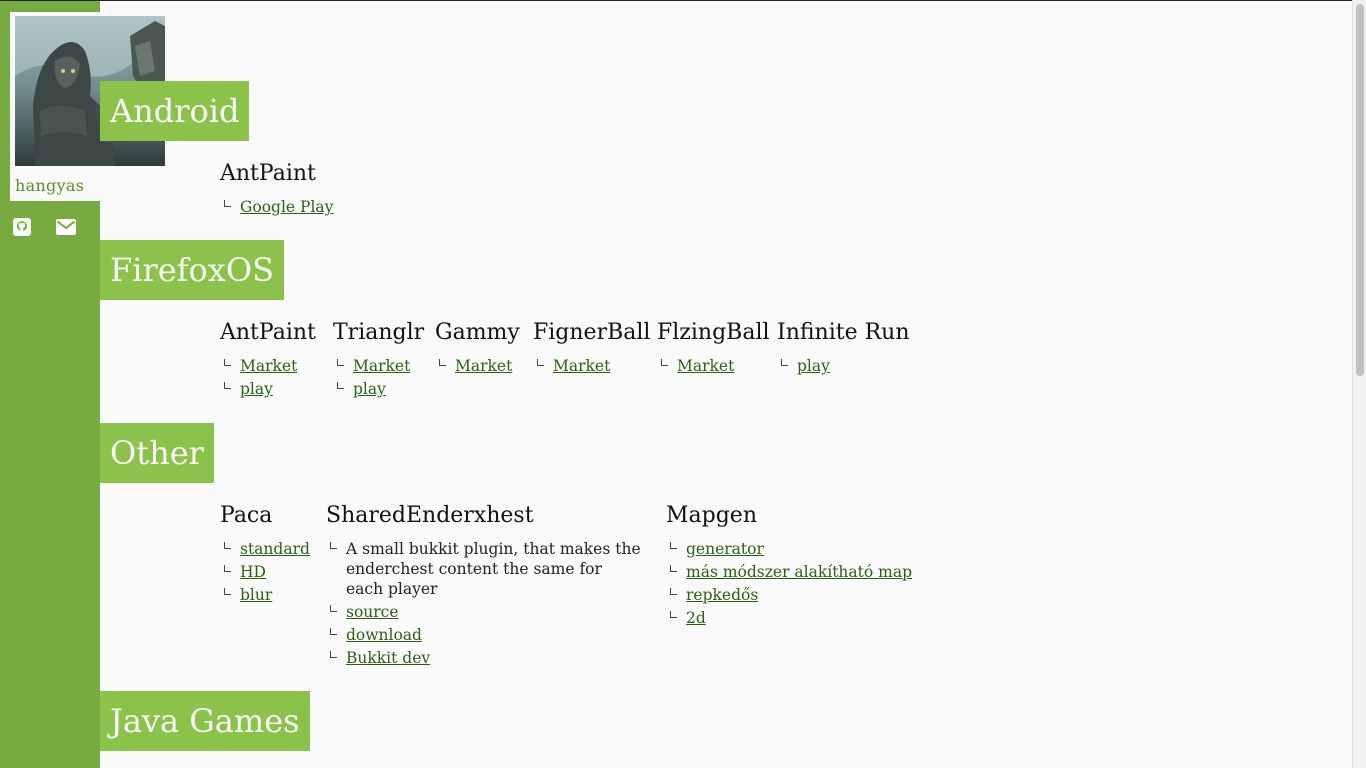 This screenshot has height=768, width=1366. I want to click on github-link, so click(22, 227).